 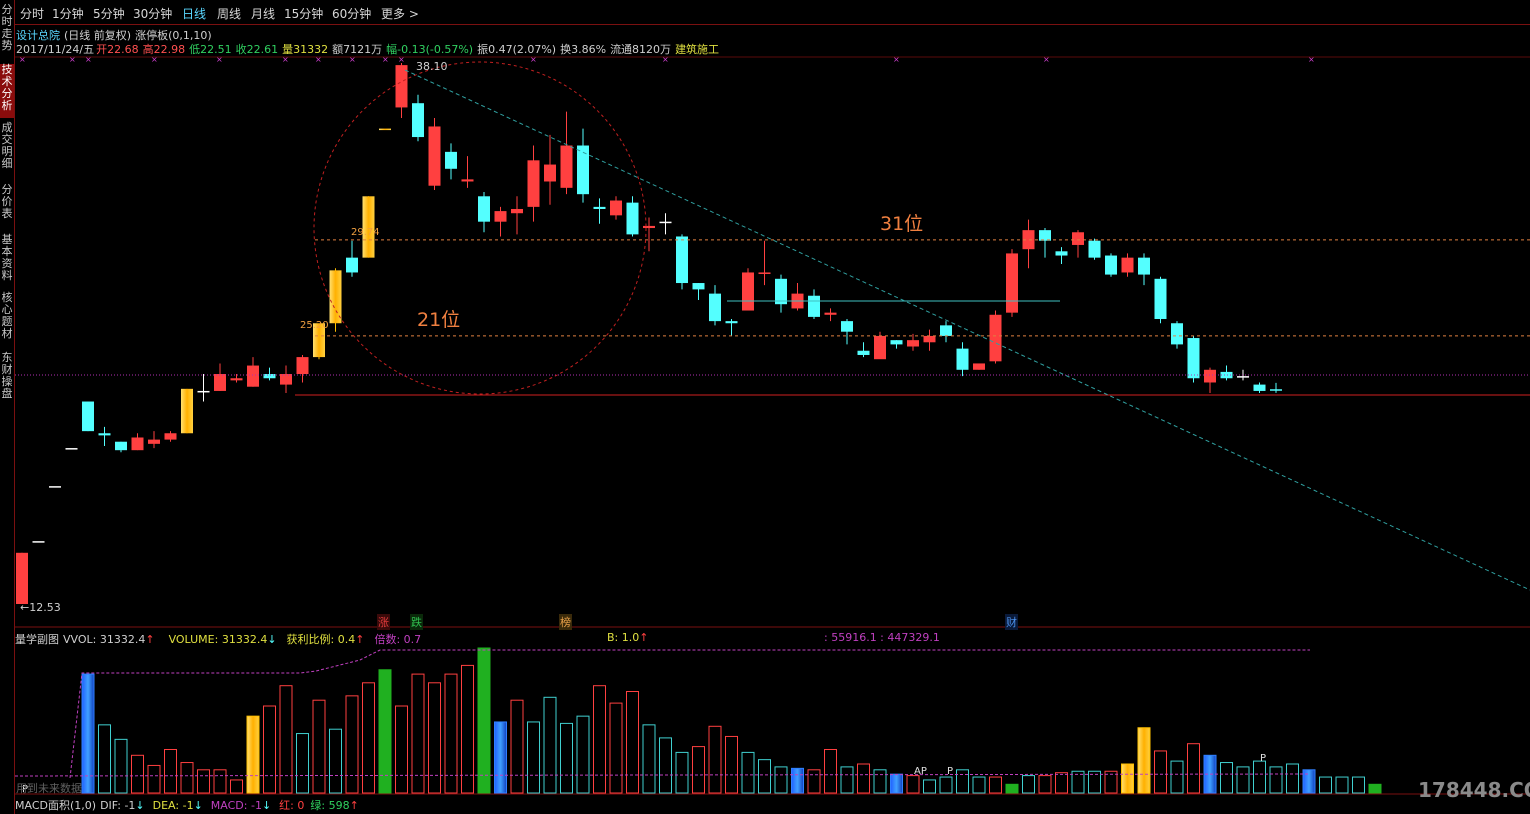 What do you see at coordinates (1011, 622) in the screenshot?
I see `event-marker-finance: 财` at bounding box center [1011, 622].